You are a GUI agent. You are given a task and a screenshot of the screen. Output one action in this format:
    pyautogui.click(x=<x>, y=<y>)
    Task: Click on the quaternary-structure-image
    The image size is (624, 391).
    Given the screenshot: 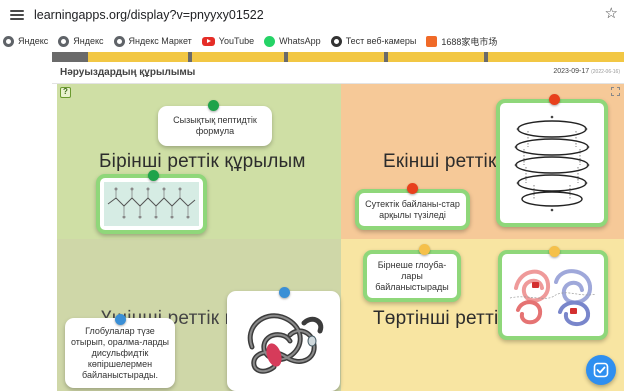 What is the action you would take?
    pyautogui.click(x=553, y=295)
    